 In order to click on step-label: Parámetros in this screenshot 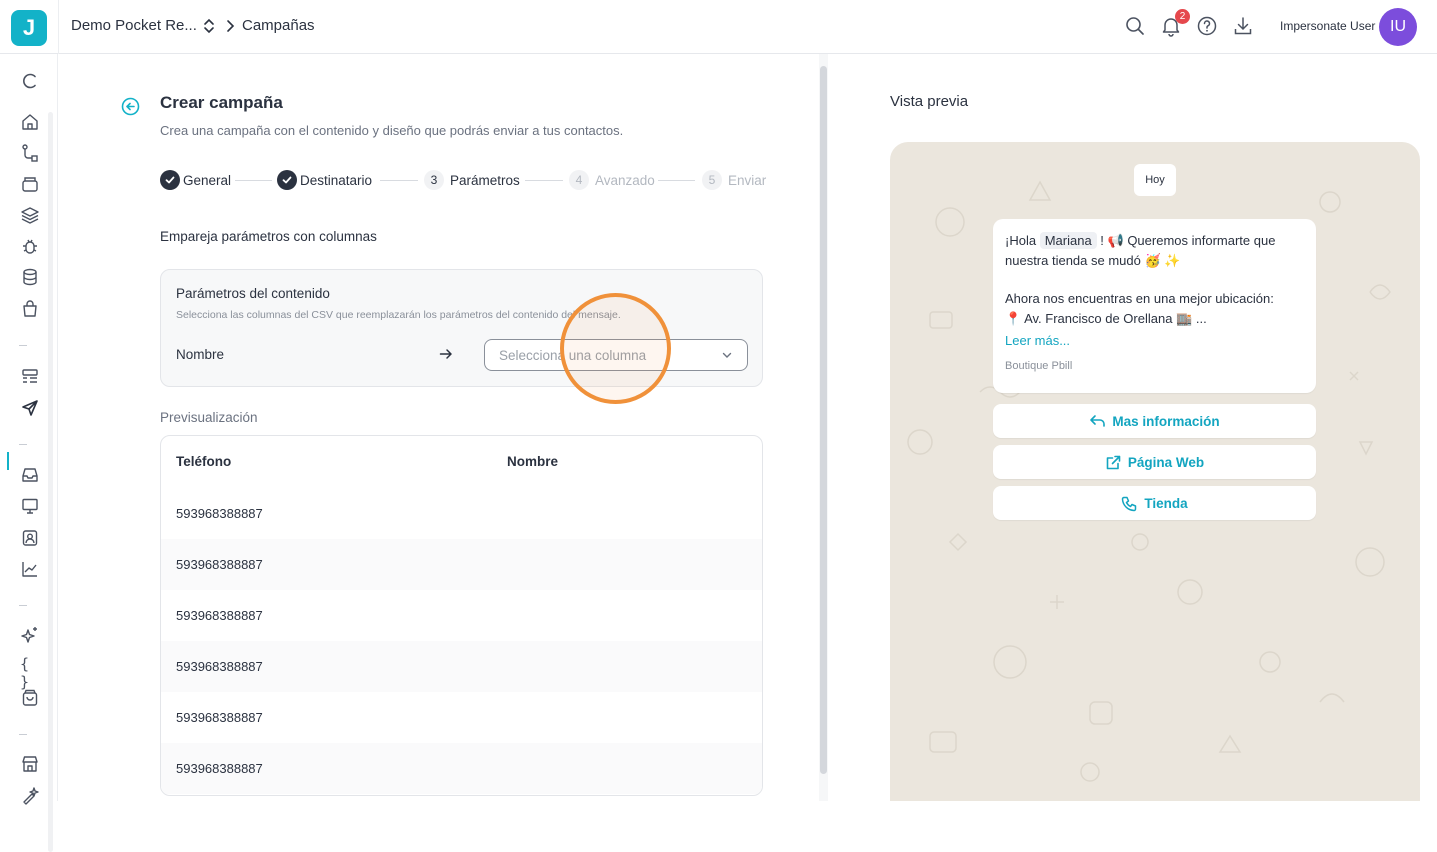, I will do `click(485, 180)`.